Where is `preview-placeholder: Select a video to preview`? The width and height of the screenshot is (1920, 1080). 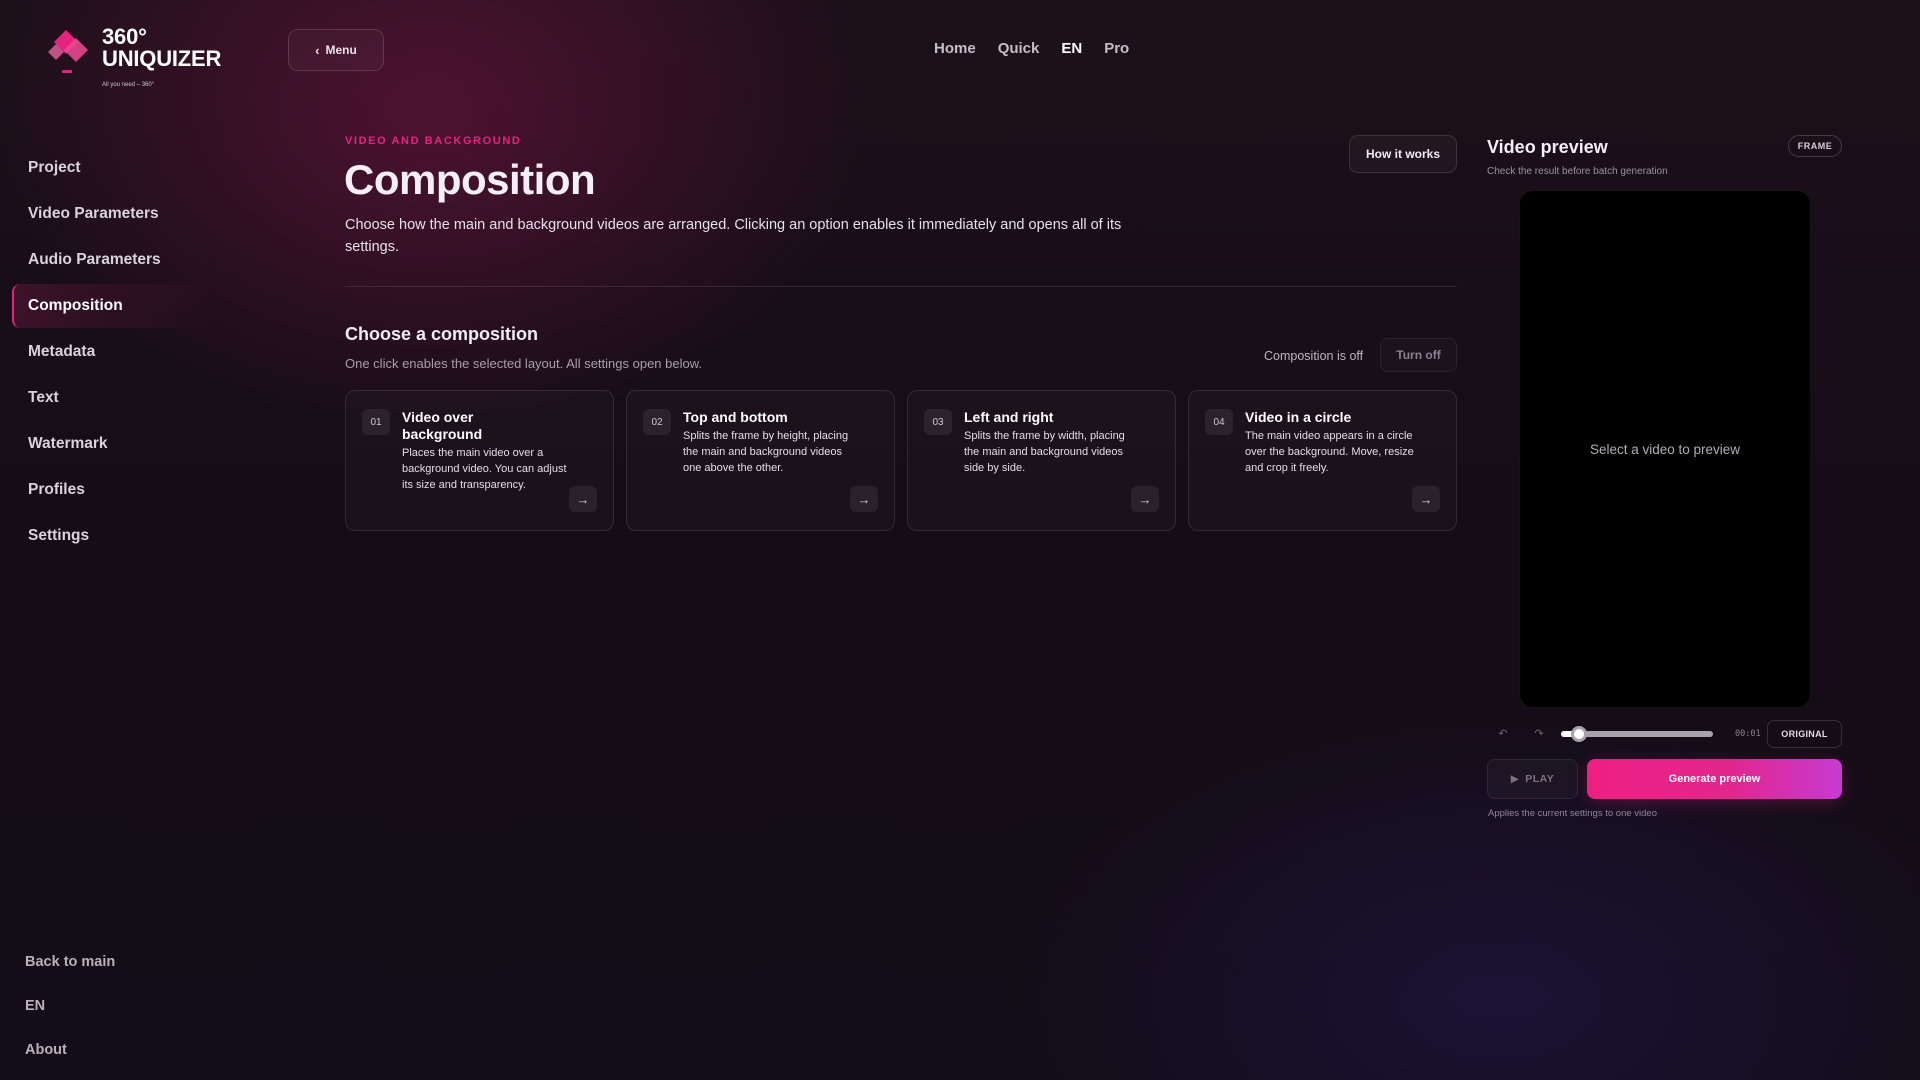
preview-placeholder: Select a video to preview is located at coordinates (1665, 449).